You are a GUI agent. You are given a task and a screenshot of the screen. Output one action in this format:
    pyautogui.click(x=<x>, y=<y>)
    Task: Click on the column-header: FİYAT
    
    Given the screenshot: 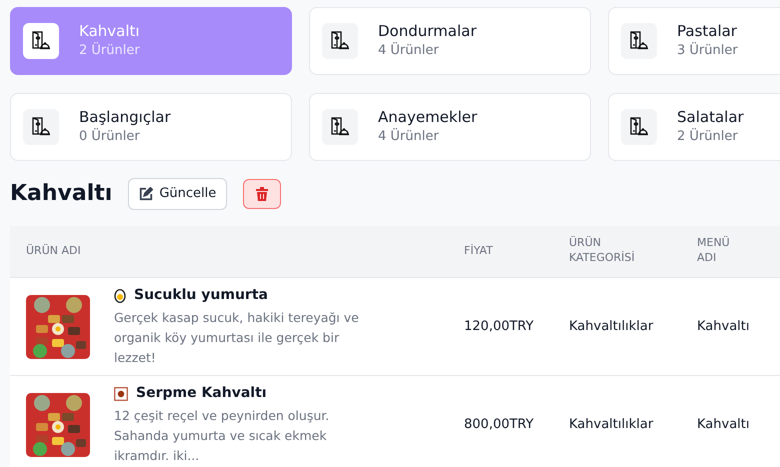 What is the action you would take?
    pyautogui.click(x=500, y=252)
    